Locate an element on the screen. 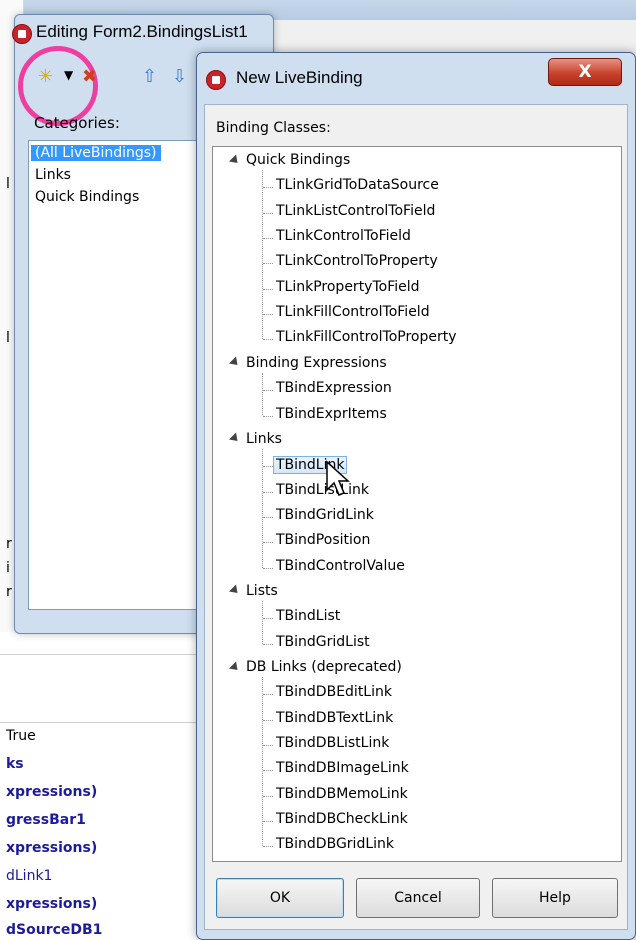  inspector-row-text: dLink1 is located at coordinates (29, 876).